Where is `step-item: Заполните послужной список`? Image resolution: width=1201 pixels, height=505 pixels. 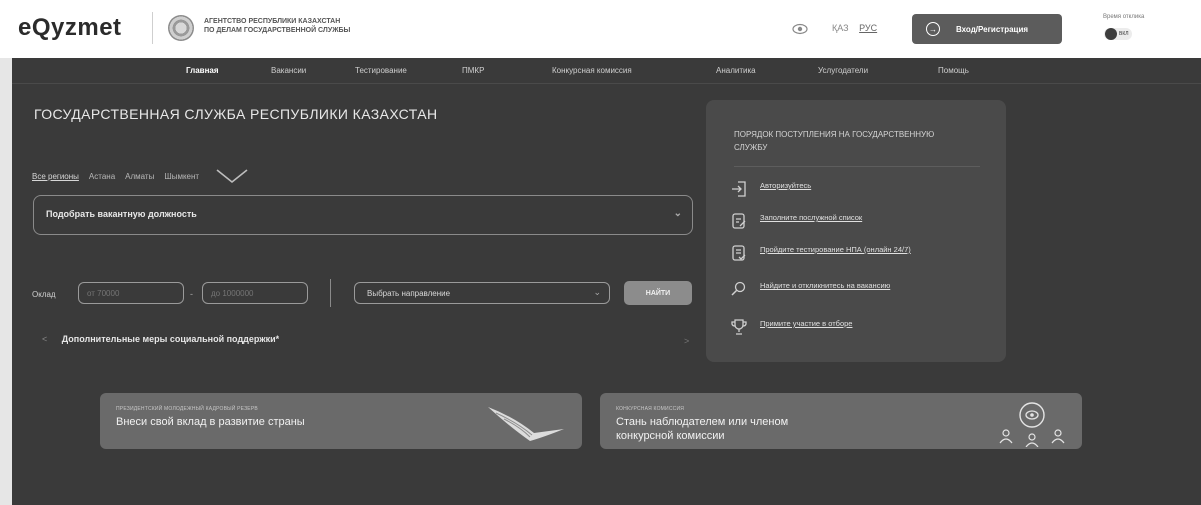
step-item: Заполните послужной список is located at coordinates (845, 221).